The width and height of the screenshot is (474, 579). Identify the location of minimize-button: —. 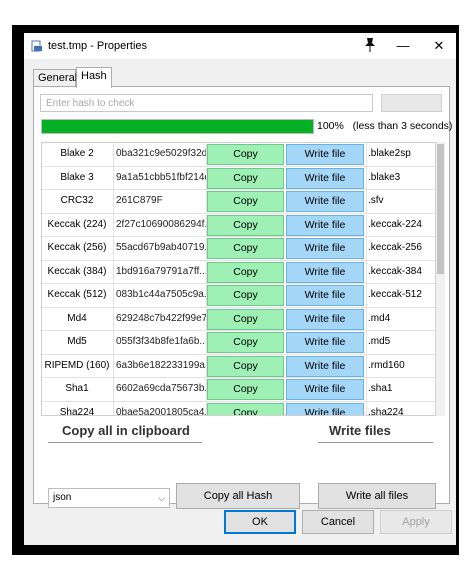
(403, 46).